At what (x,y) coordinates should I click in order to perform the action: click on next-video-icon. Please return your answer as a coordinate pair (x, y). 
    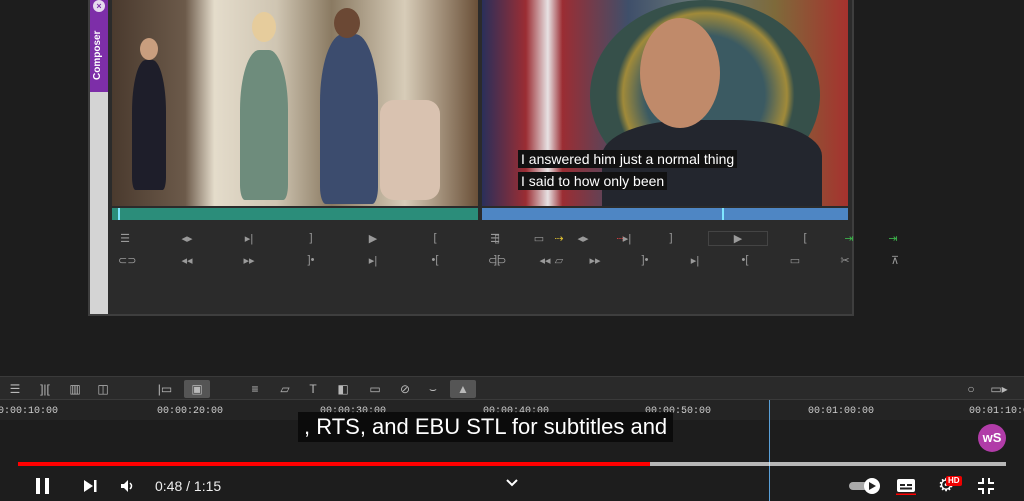
    Looking at the image, I should click on (90, 486).